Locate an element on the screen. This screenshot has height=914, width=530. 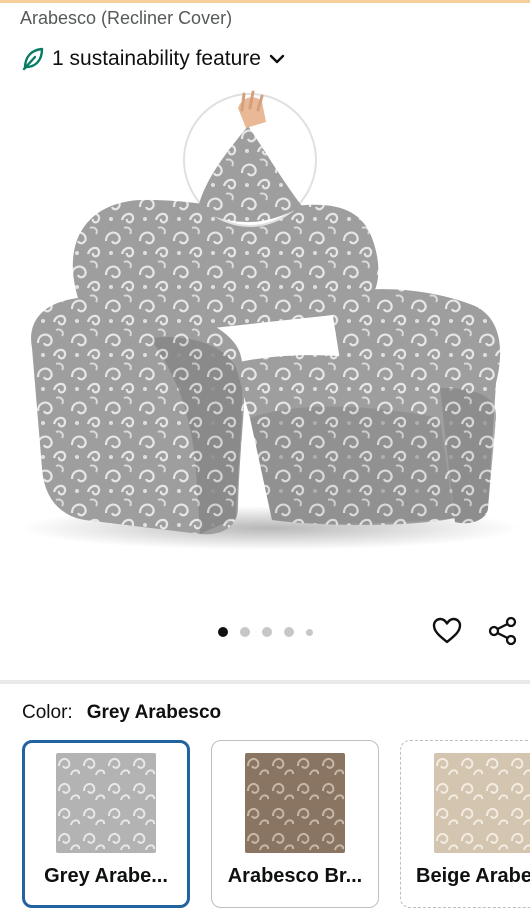
section-divider is located at coordinates (265, 682).